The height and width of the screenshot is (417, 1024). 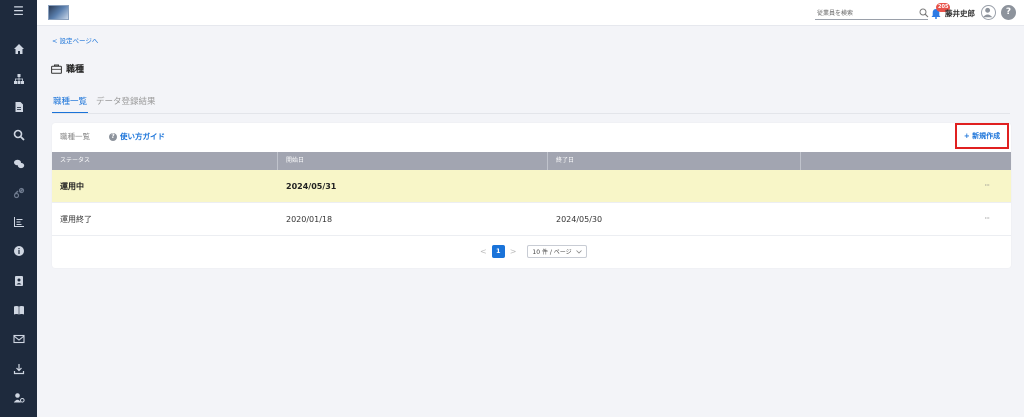 I want to click on home-icon, so click(x=18, y=48).